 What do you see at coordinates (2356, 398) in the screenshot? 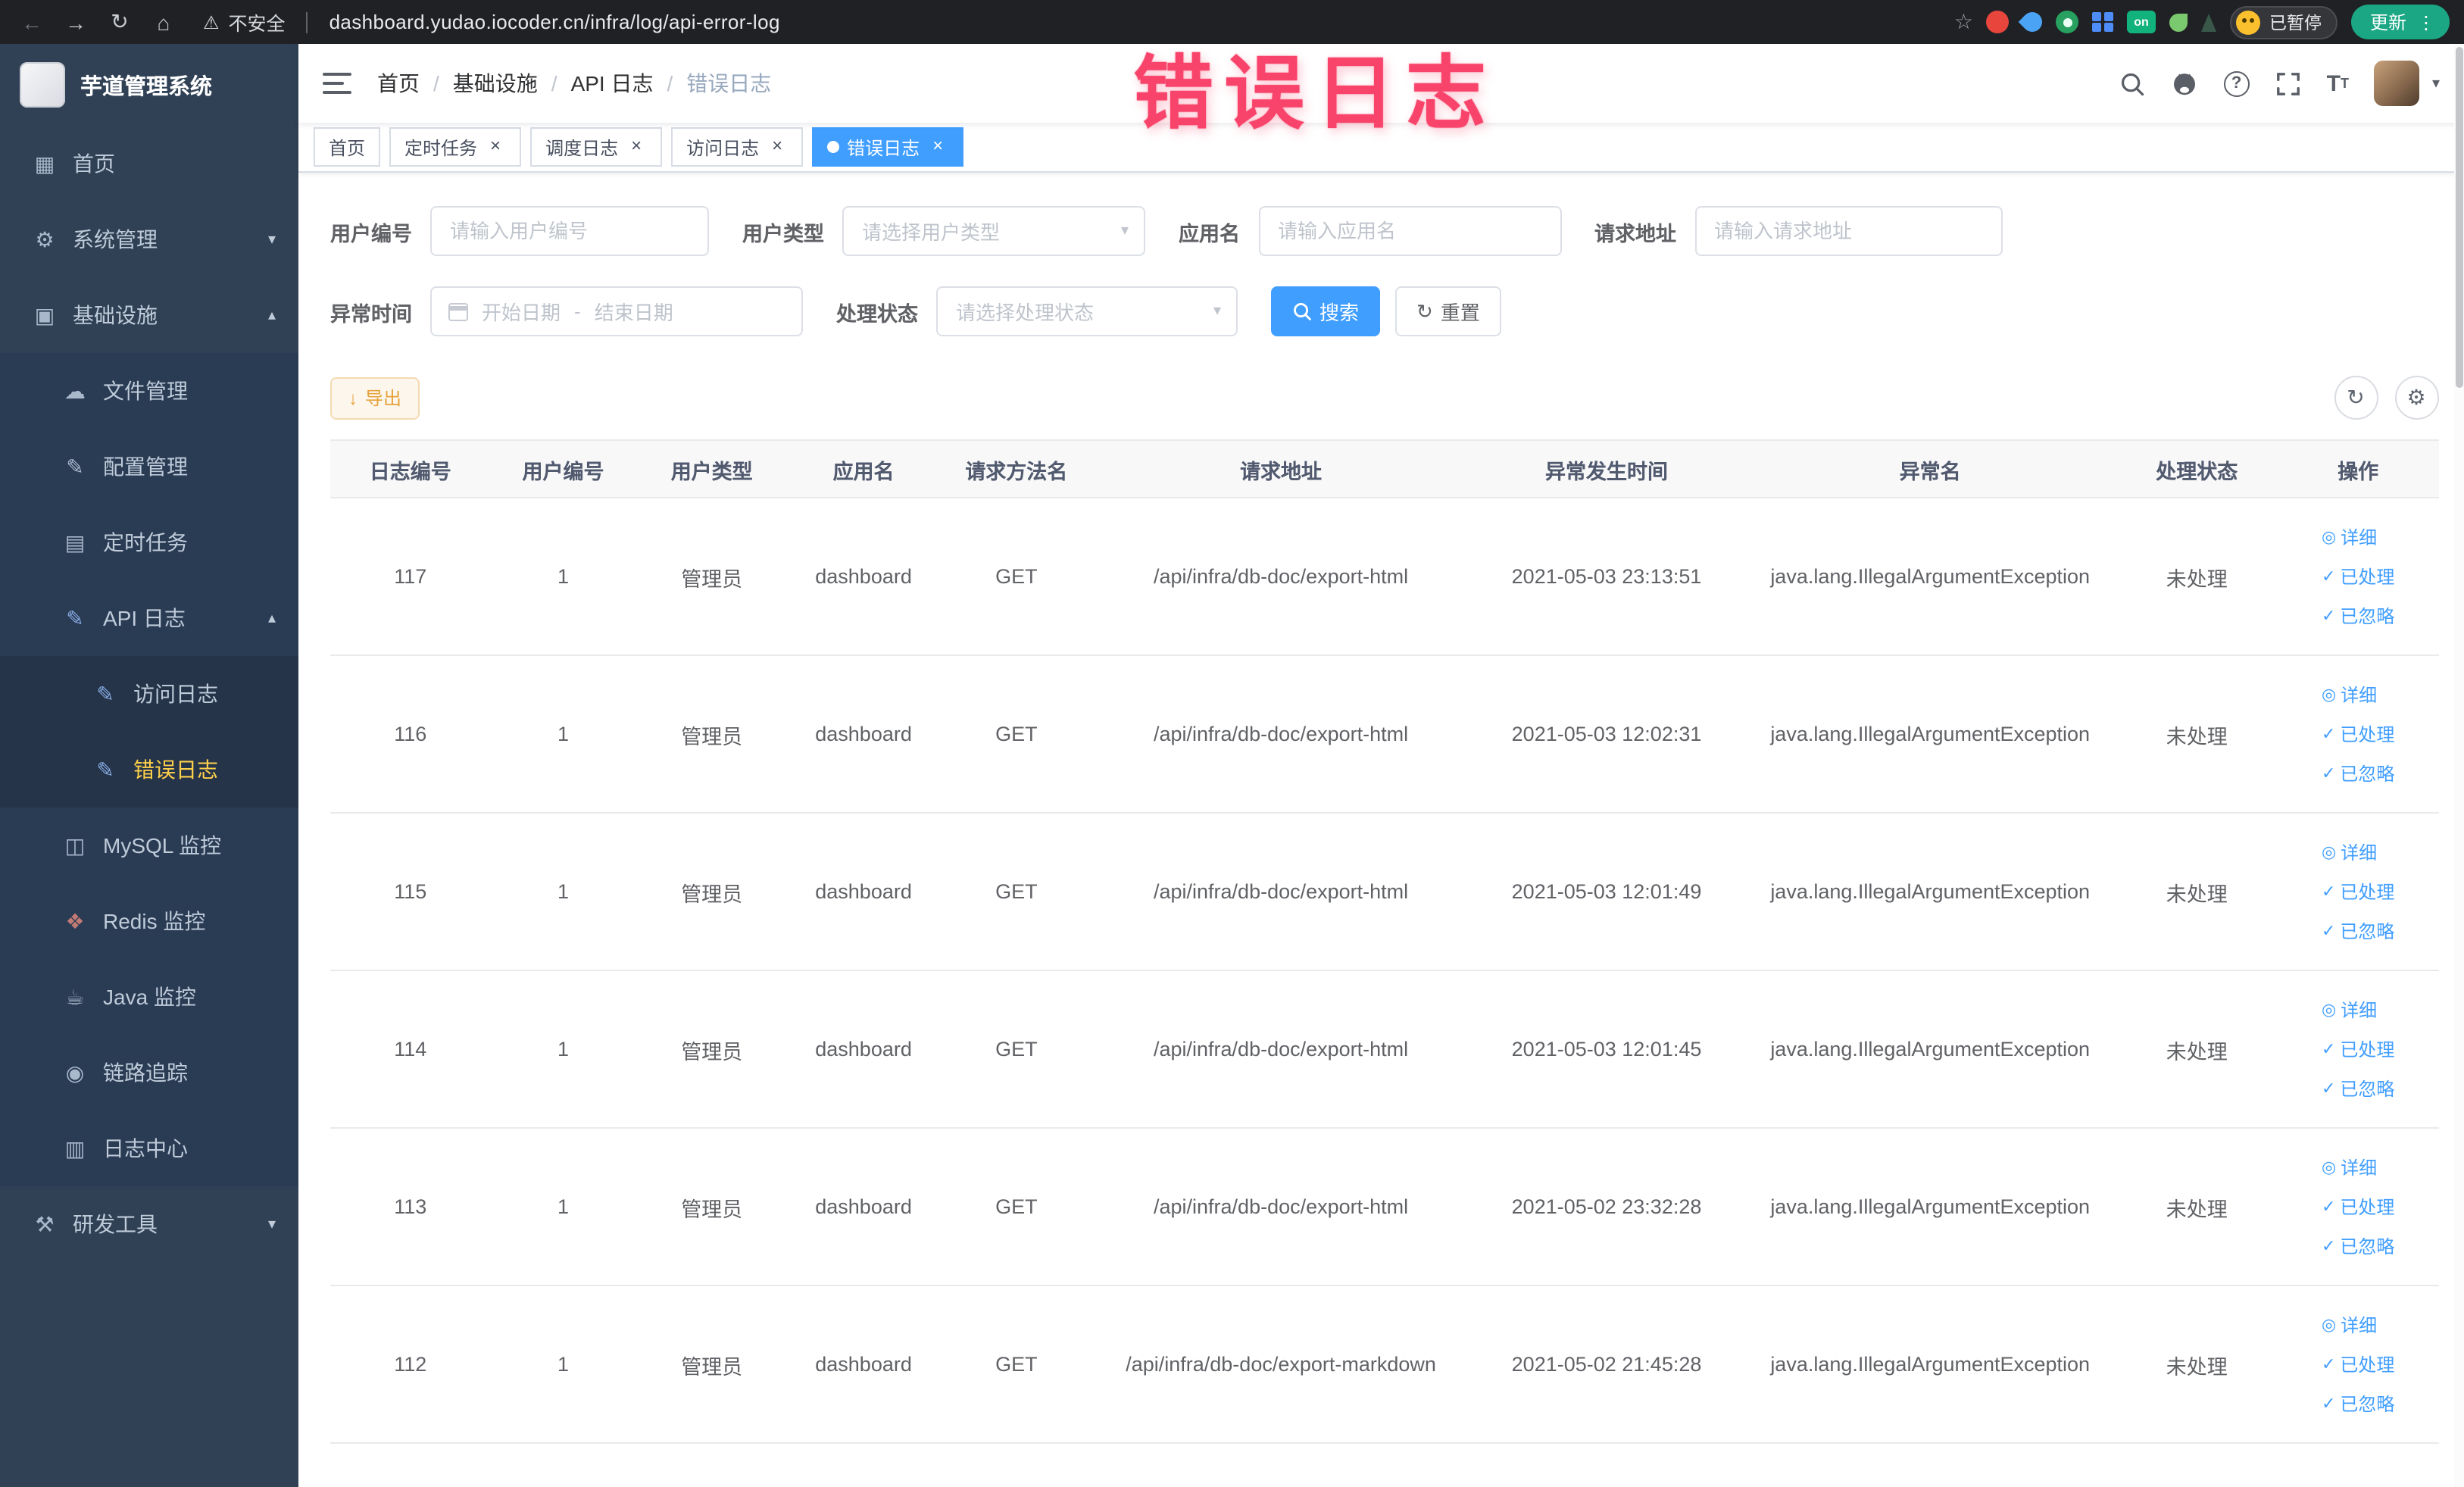
I see `refresh-table-button: ↻` at bounding box center [2356, 398].